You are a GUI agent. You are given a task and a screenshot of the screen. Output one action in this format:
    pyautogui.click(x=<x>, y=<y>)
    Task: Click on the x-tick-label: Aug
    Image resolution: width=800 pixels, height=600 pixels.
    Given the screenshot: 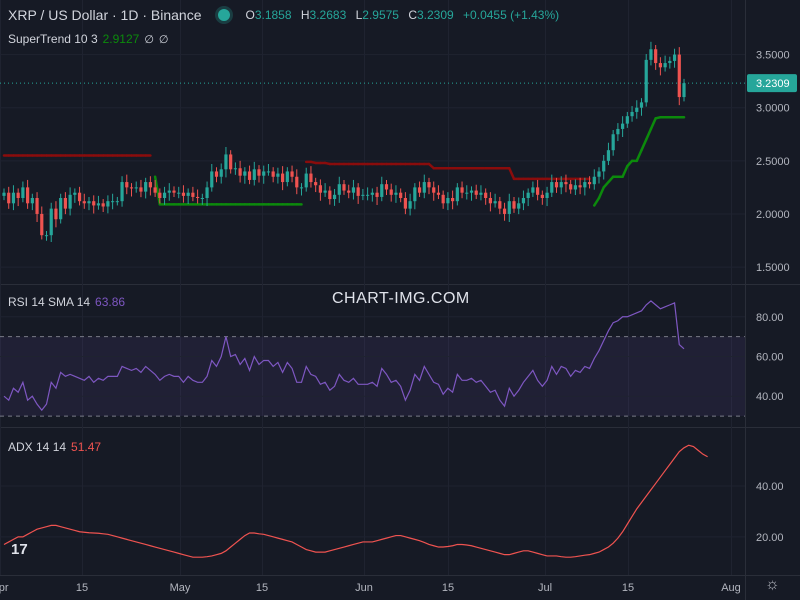 What is the action you would take?
    pyautogui.click(x=731, y=588)
    